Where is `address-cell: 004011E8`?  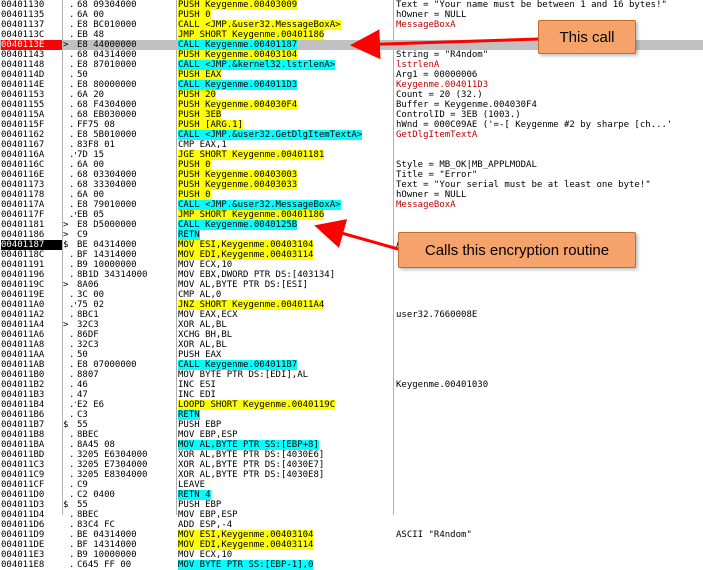 address-cell: 004011E8 is located at coordinates (23, 565).